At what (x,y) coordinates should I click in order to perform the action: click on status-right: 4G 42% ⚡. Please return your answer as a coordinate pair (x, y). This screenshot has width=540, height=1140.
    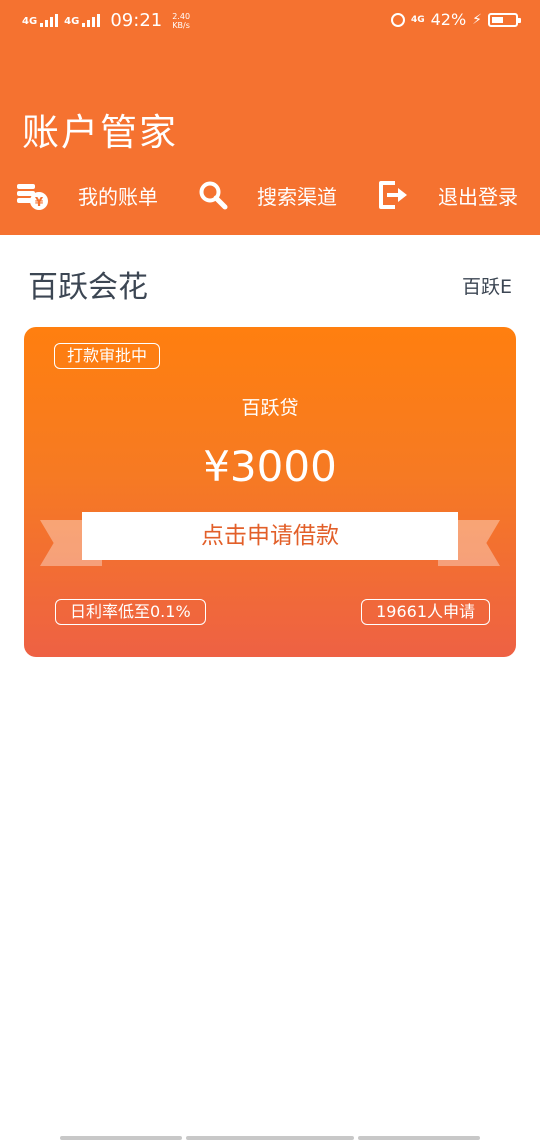
    Looking at the image, I should click on (455, 19).